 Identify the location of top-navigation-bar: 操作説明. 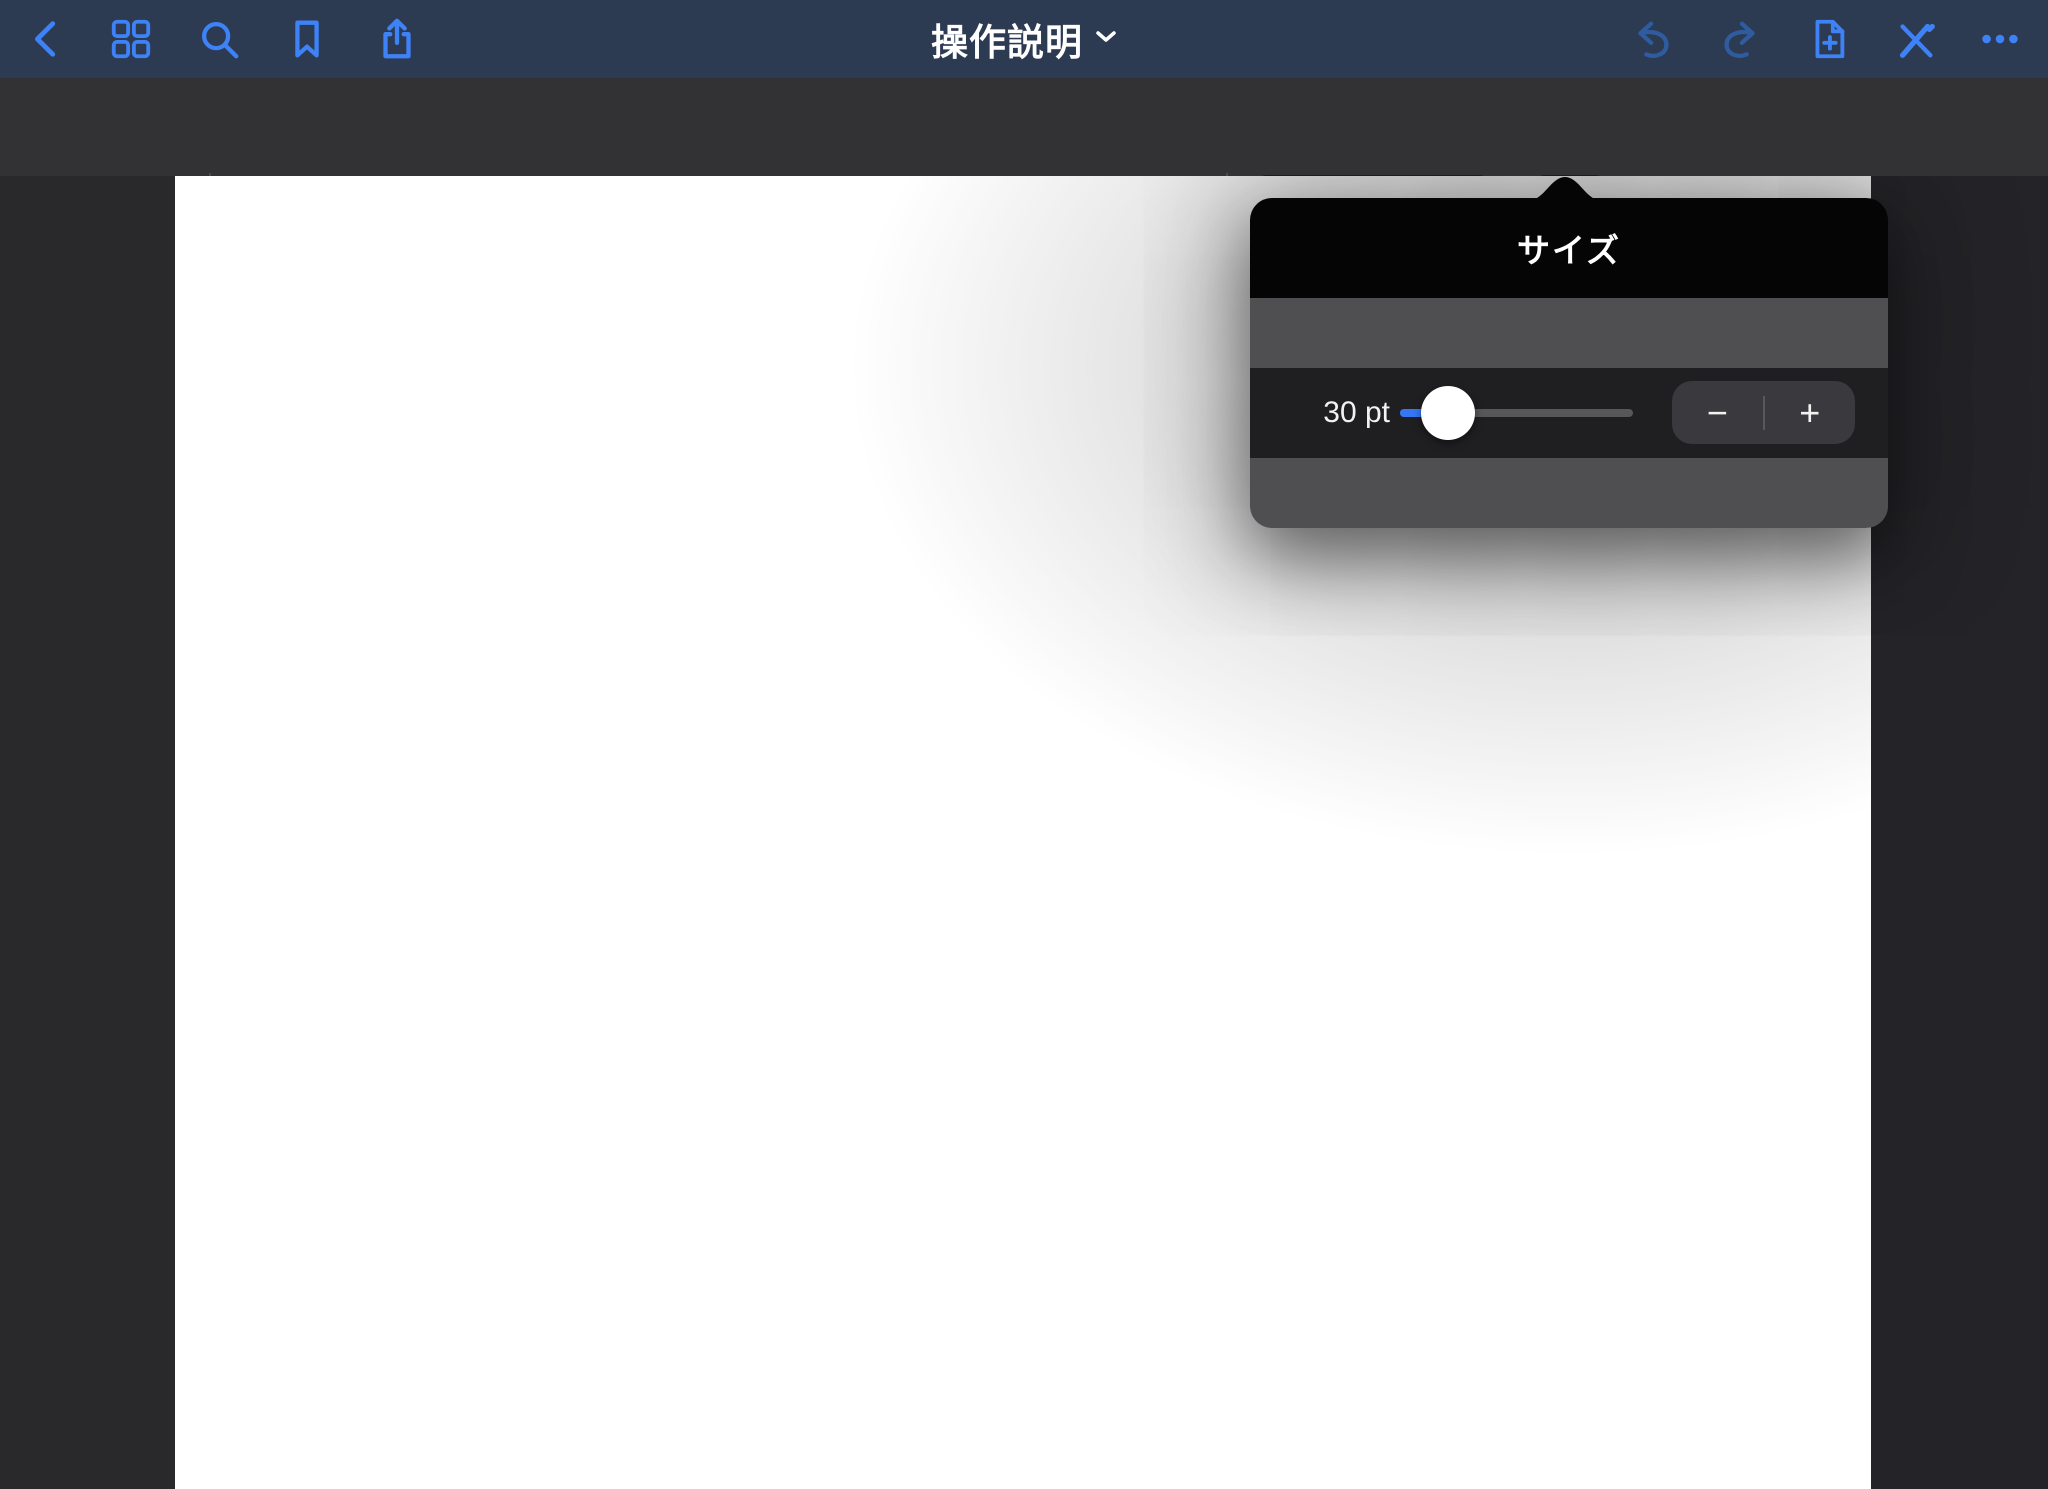
(1024, 39).